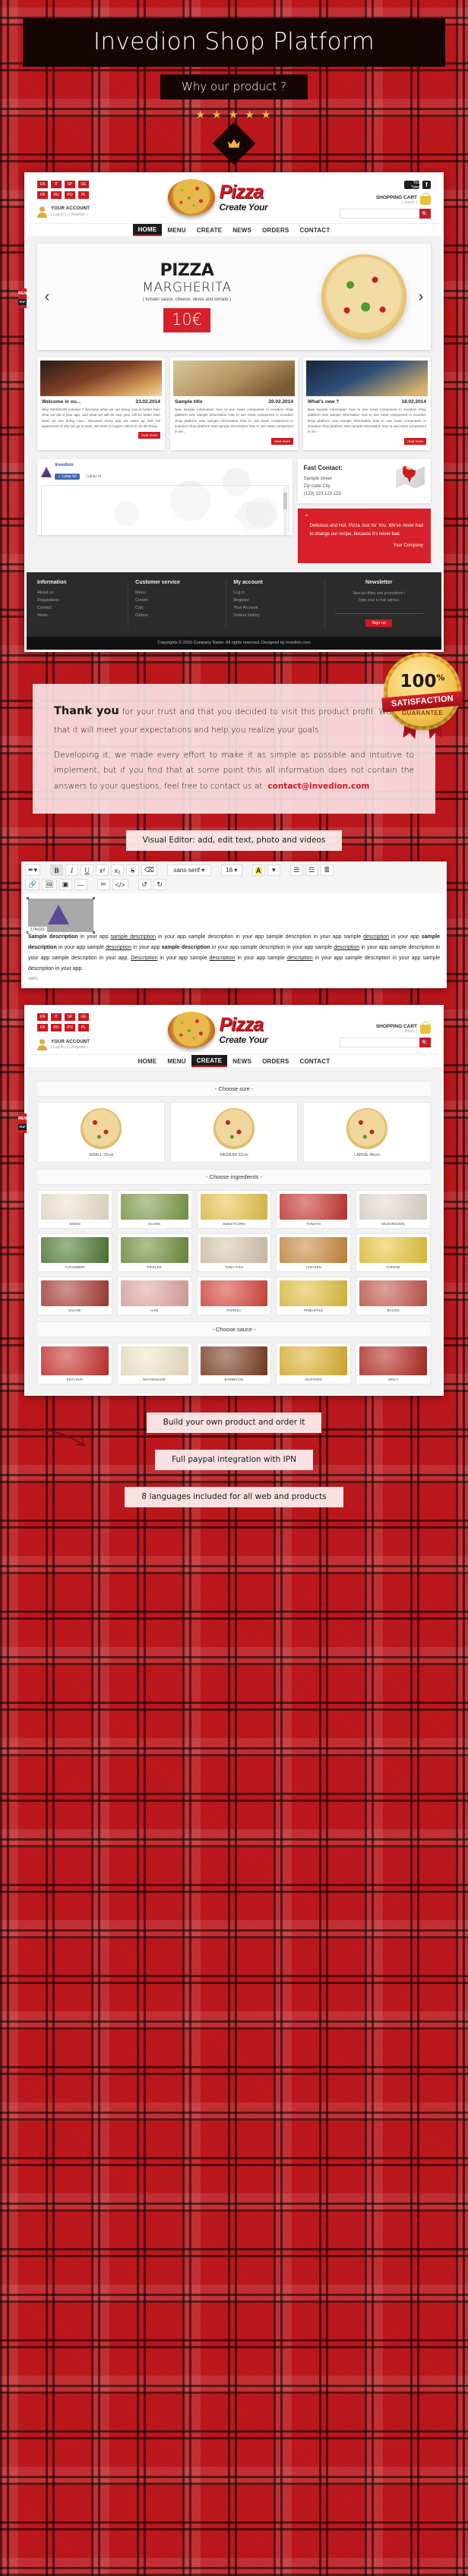 This screenshot has height=2576, width=468. I want to click on sauce-option: MUSTARD, so click(314, 1364).